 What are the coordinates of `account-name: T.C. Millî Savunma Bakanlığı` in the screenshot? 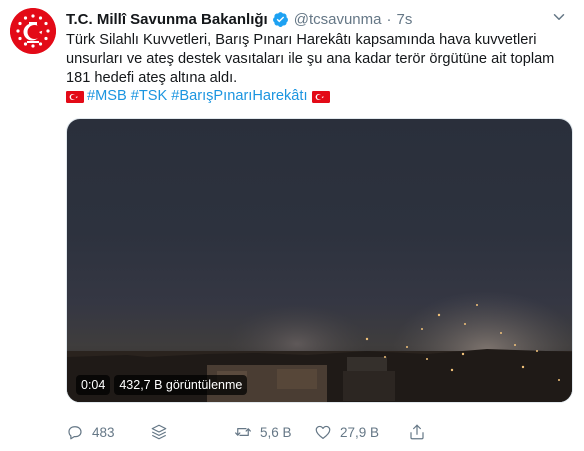 It's located at (167, 19).